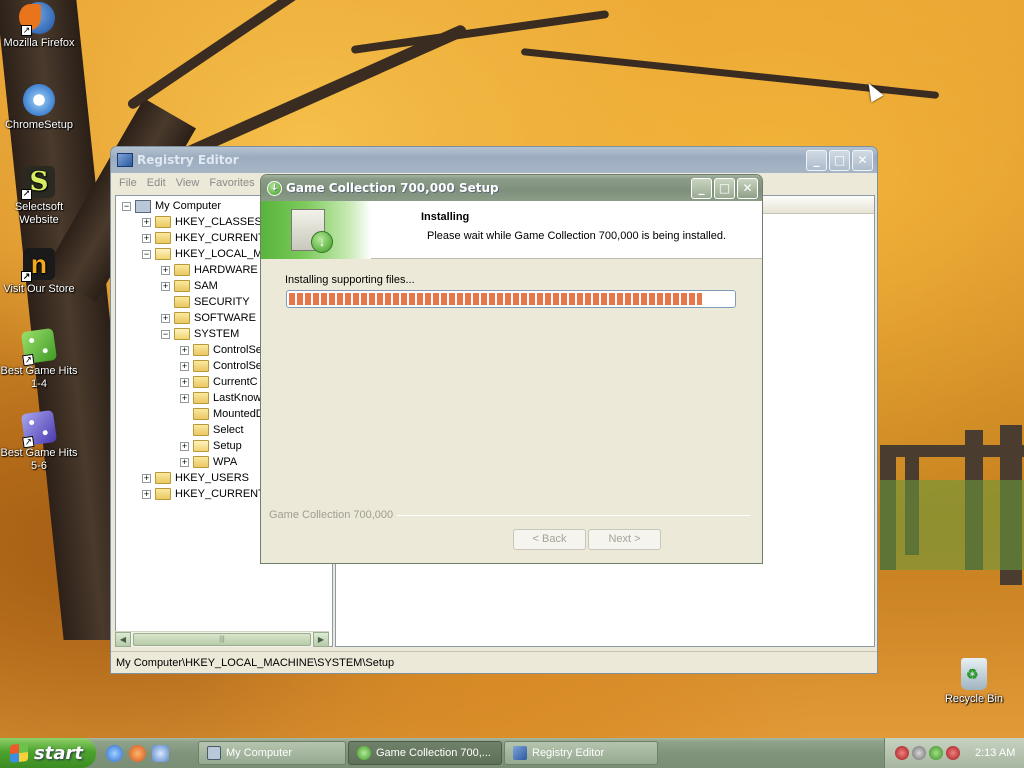  I want to click on taskbar-item-registry-editor: Registry Editor, so click(581, 753).